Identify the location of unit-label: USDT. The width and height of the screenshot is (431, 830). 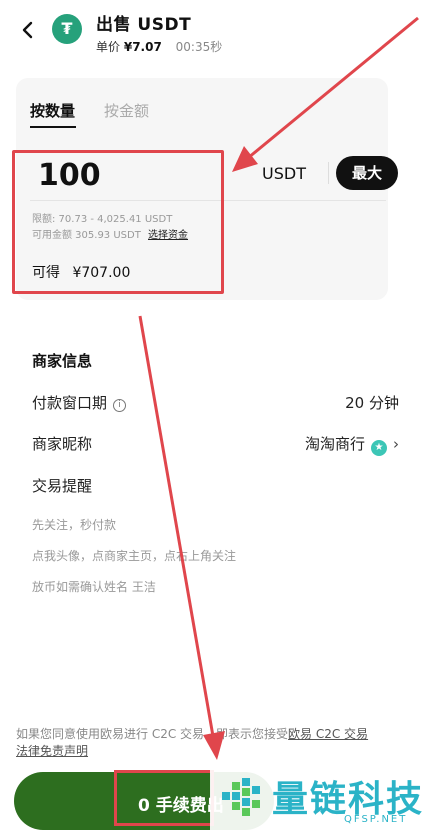
(284, 173).